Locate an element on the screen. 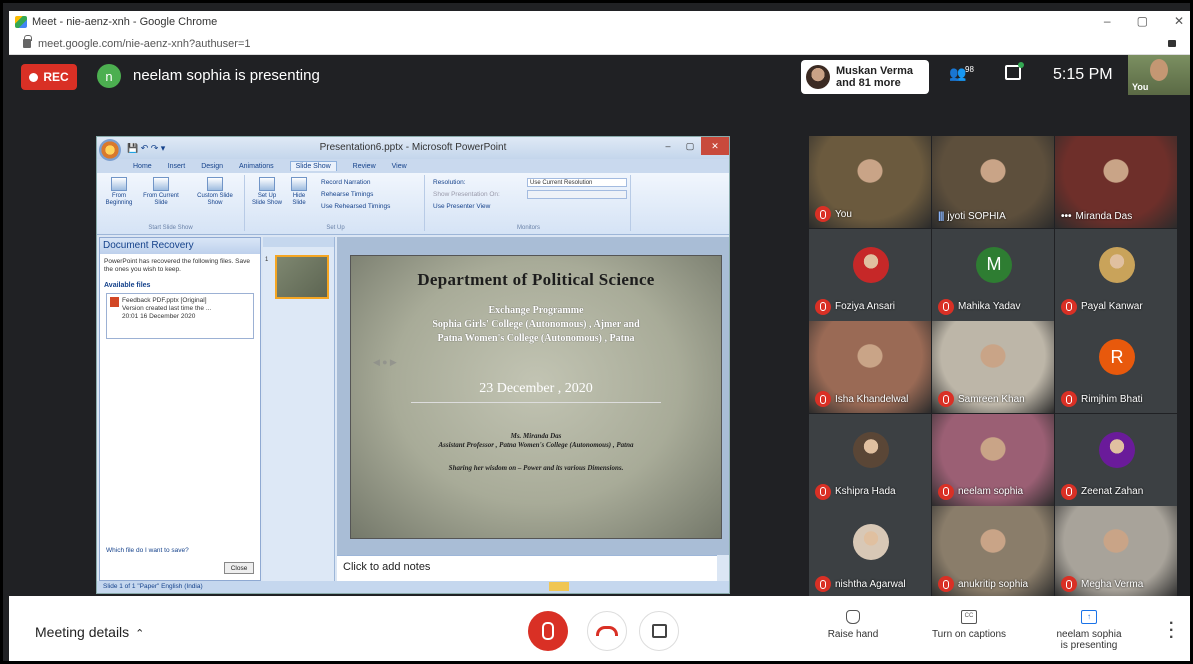 This screenshot has height=664, width=1193. participant-tile: M Mahika Yadav is located at coordinates (993, 274).